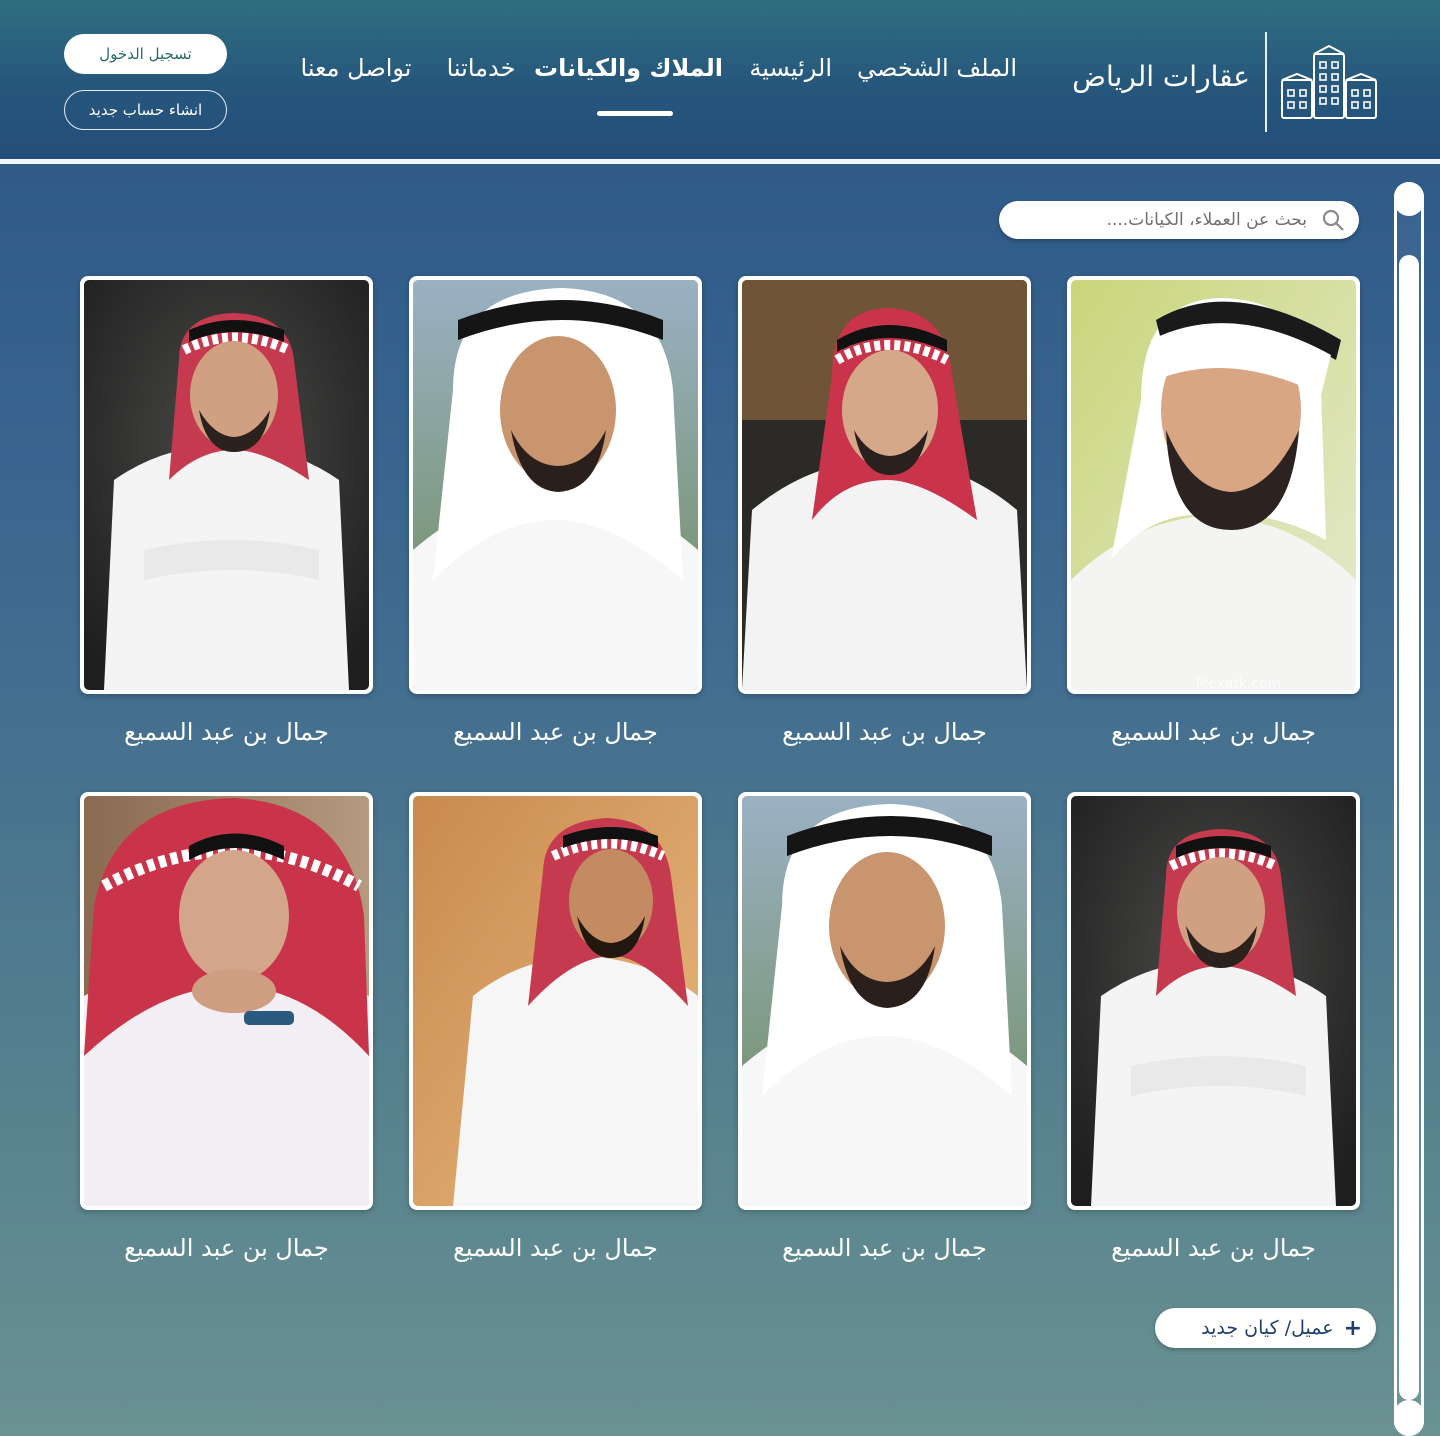  Describe the element at coordinates (720, 161) in the screenshot. I see `header-divider` at that location.